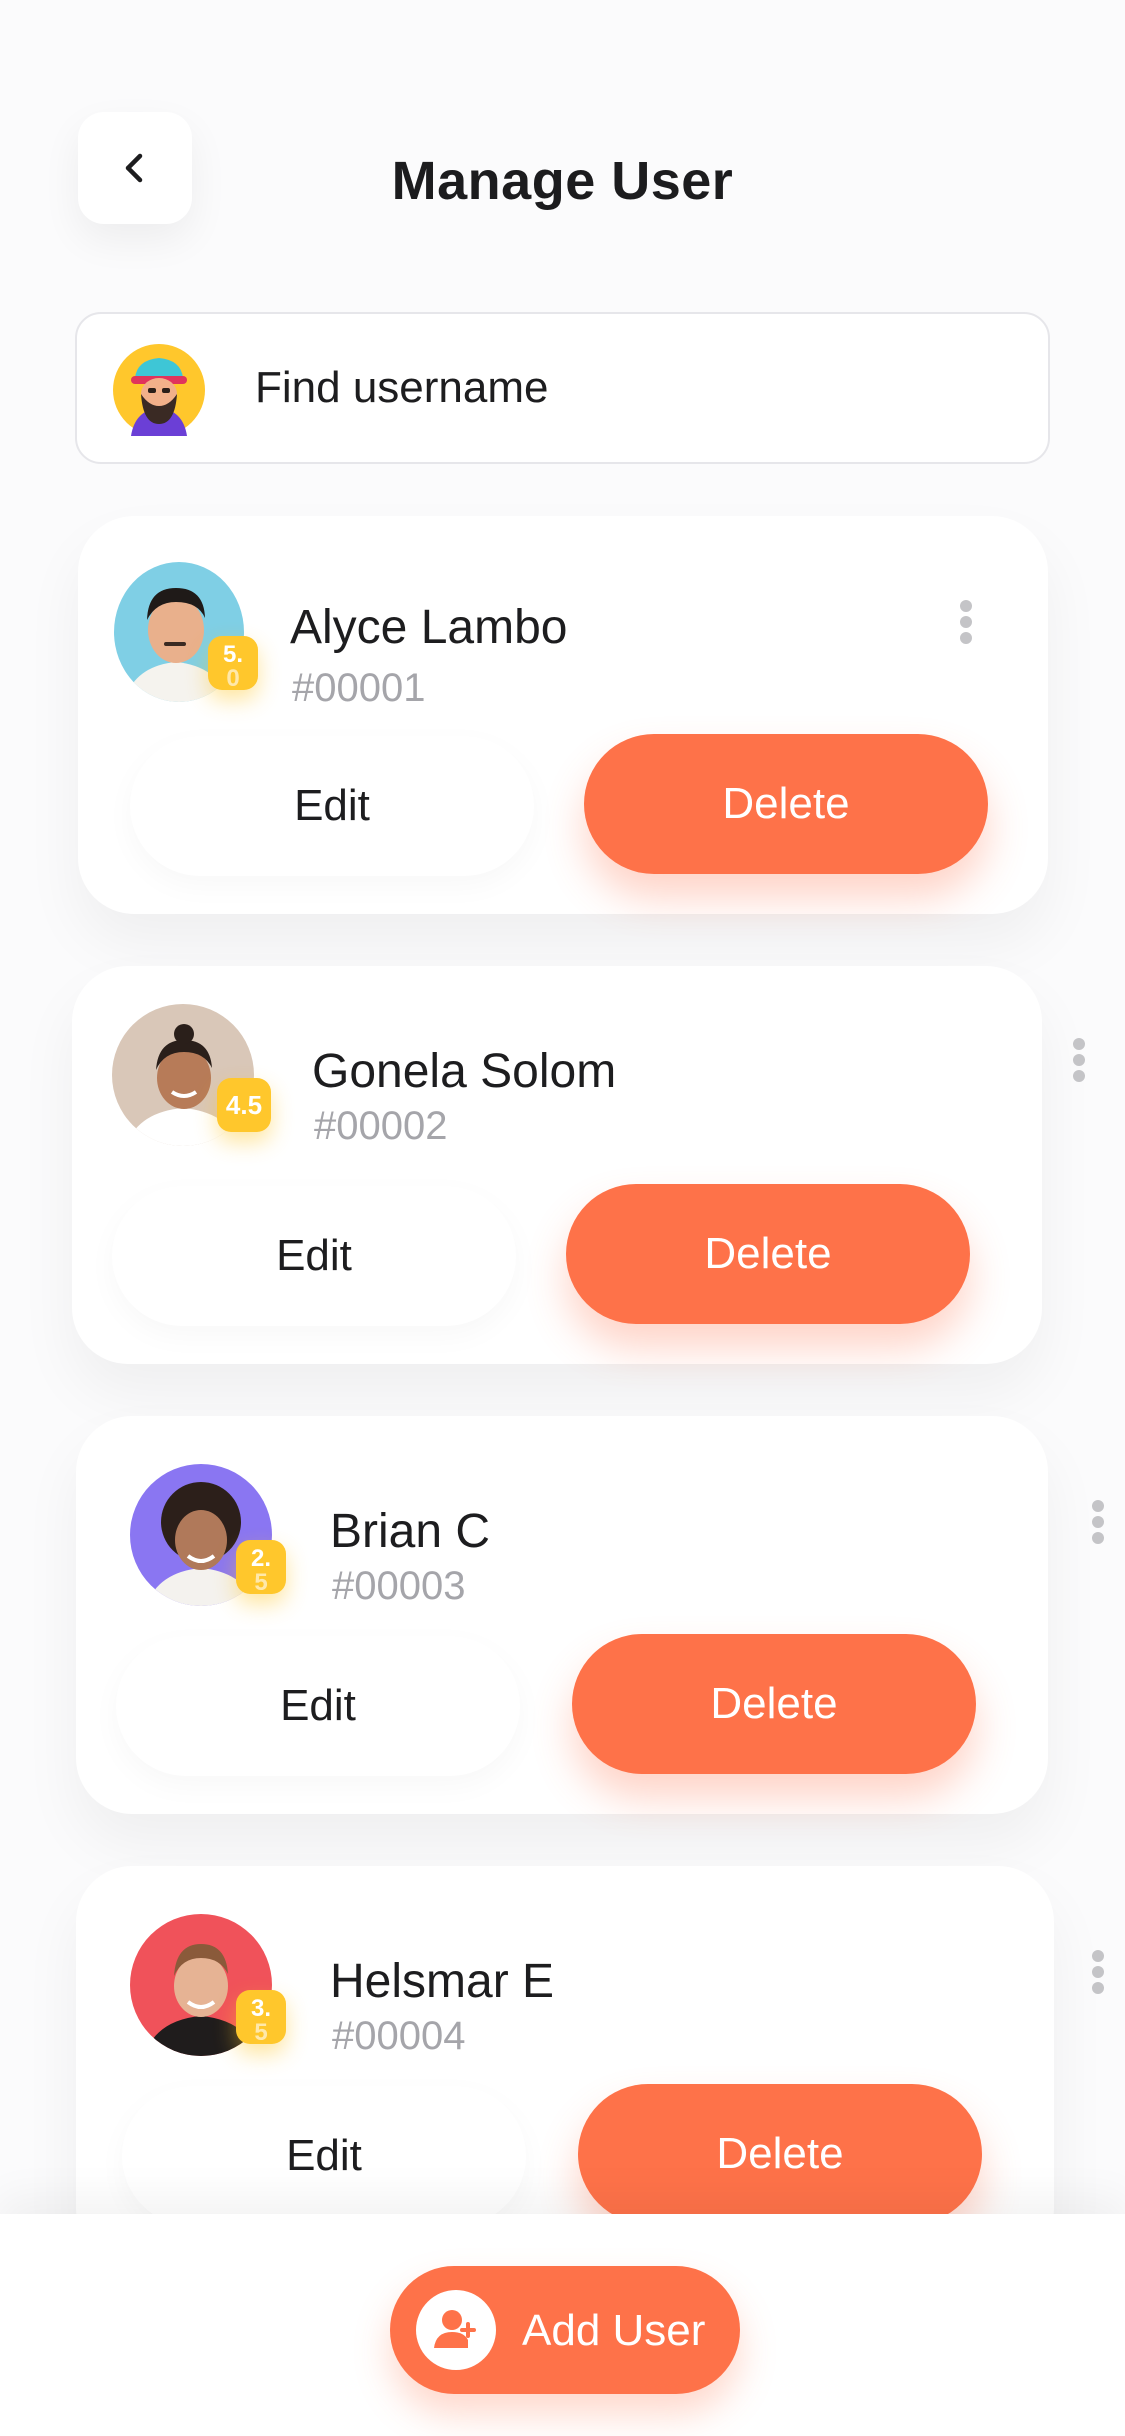 The height and width of the screenshot is (2436, 1125). Describe the element at coordinates (563, 715) in the screenshot. I see `user-card: 5. 0 Alyce Lambo #00001 Edit Delete` at that location.